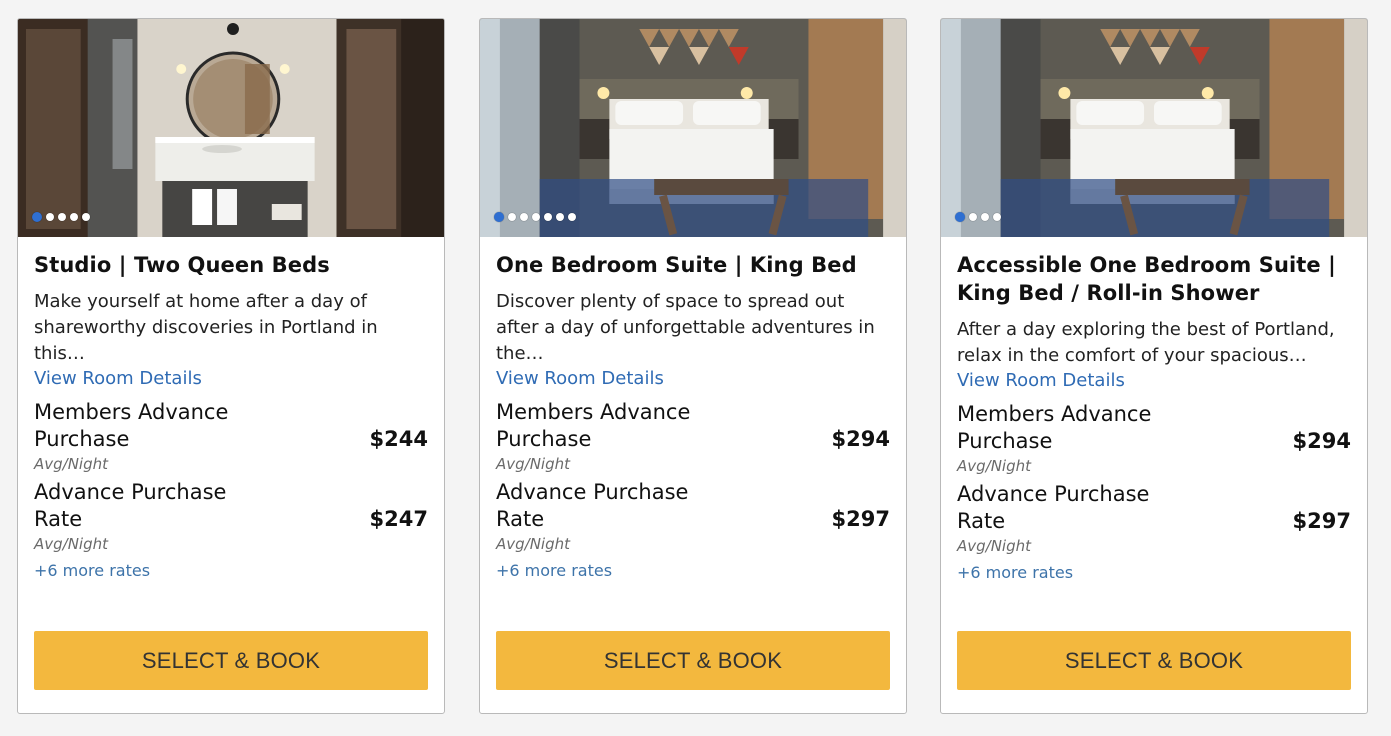 The image size is (1391, 736). I want to click on bathroom-vanity-photo, so click(231, 128).